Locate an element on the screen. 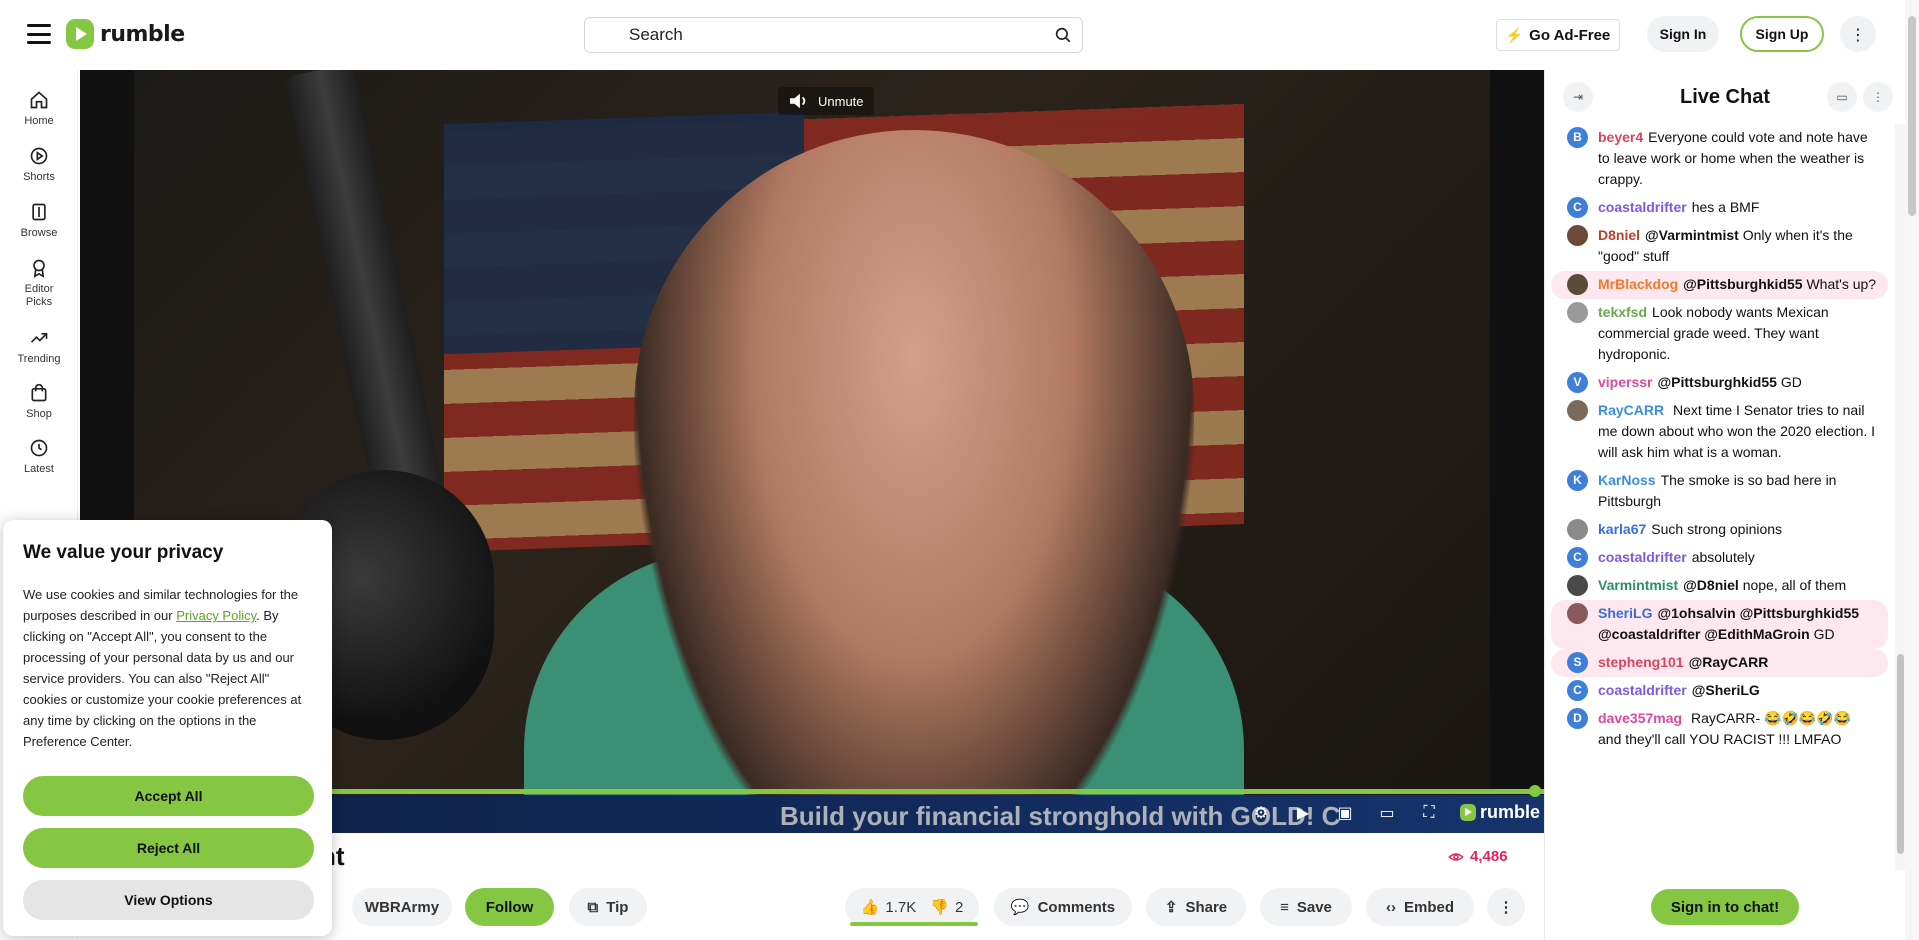 This screenshot has width=1919, height=940. video-more-icon: ⋮ is located at coordinates (1506, 907).